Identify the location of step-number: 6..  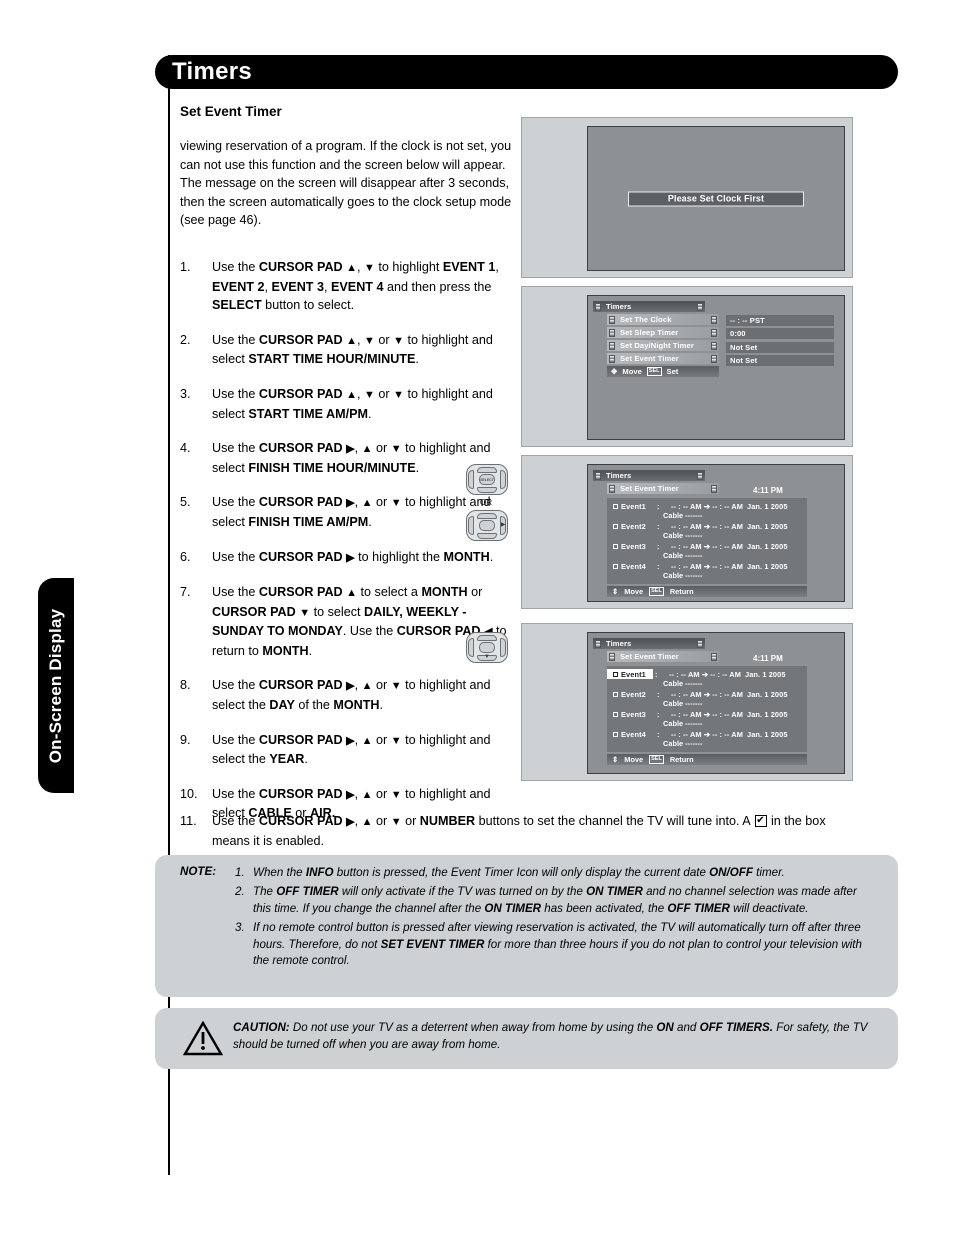
(185, 556).